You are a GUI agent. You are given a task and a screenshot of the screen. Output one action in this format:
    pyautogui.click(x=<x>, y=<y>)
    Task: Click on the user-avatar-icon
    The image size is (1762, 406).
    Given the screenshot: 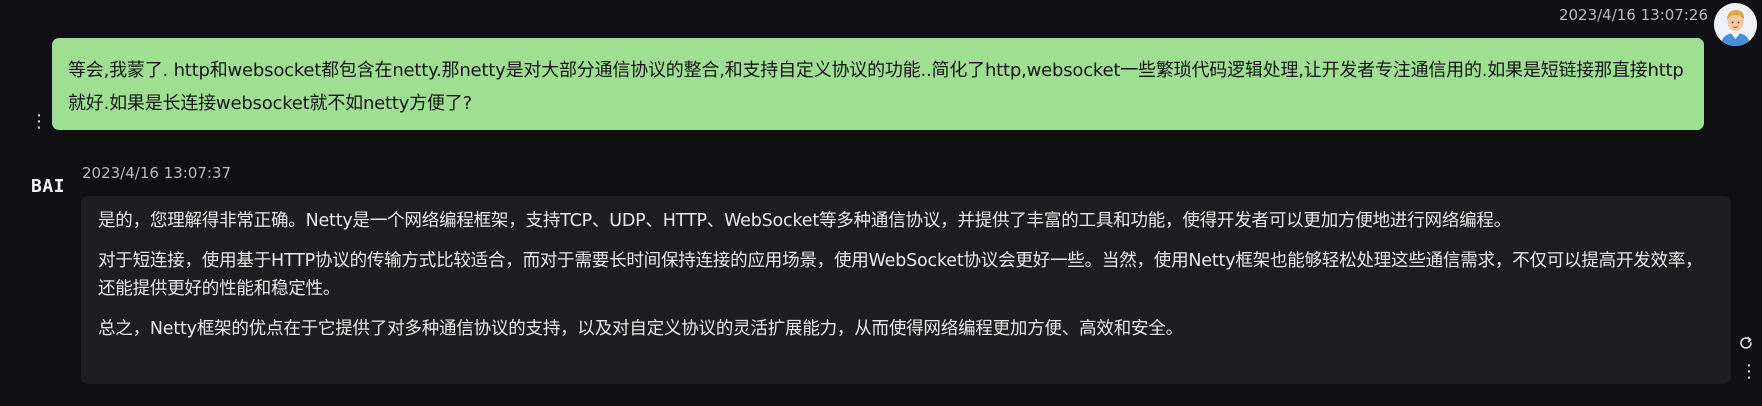 What is the action you would take?
    pyautogui.click(x=1735, y=24)
    